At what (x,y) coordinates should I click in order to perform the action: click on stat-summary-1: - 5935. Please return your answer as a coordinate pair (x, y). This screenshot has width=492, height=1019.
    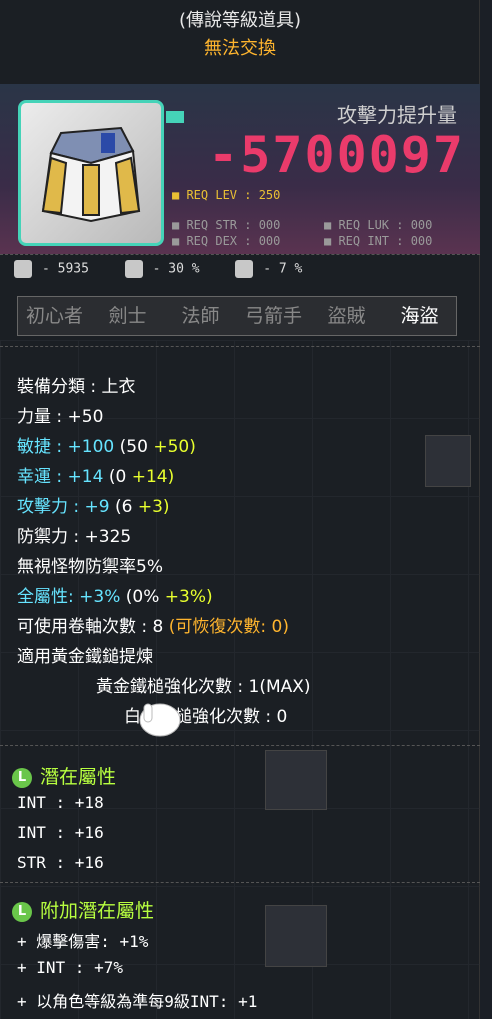
    Looking at the image, I should click on (65, 269).